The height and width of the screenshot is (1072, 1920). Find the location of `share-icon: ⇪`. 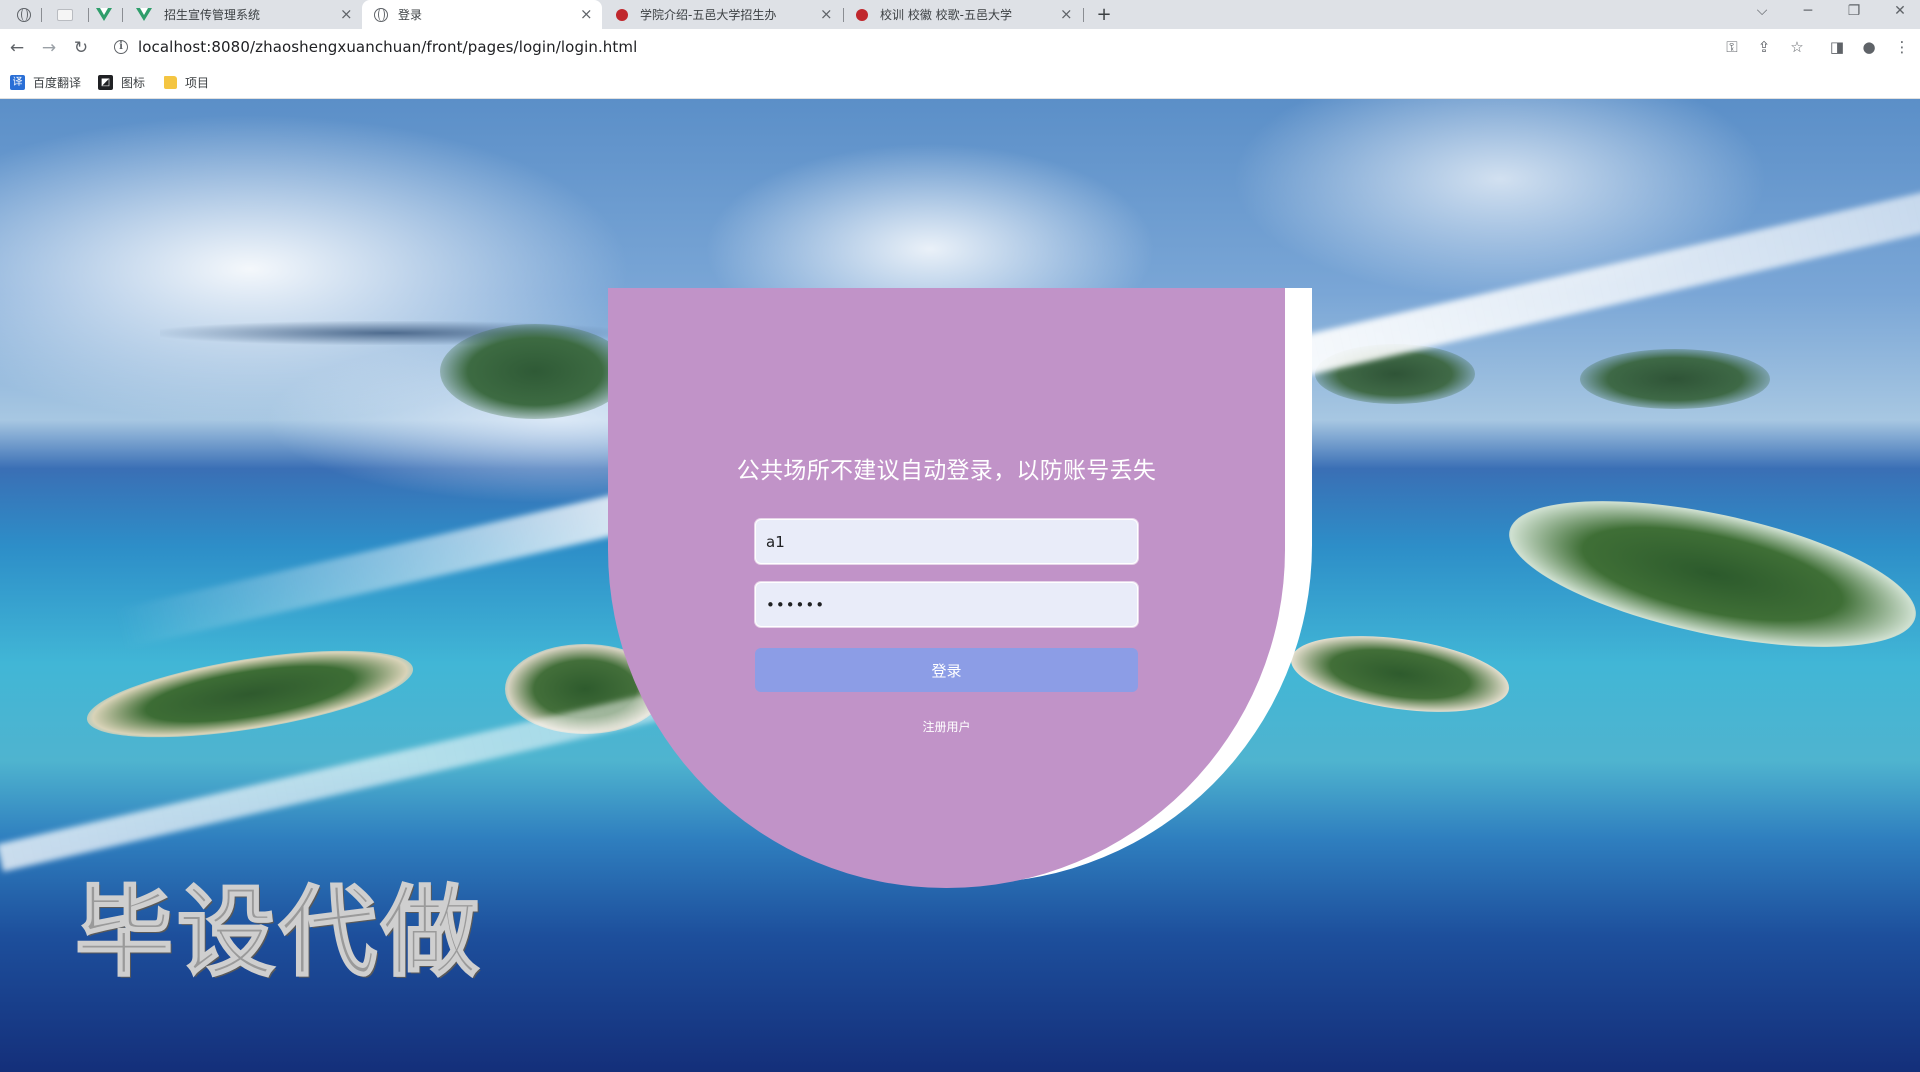

share-icon: ⇪ is located at coordinates (1764, 47).